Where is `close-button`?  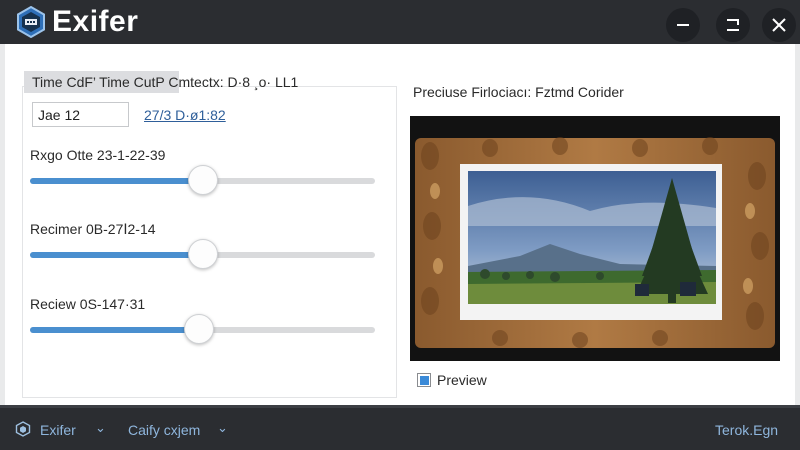 close-button is located at coordinates (779, 25).